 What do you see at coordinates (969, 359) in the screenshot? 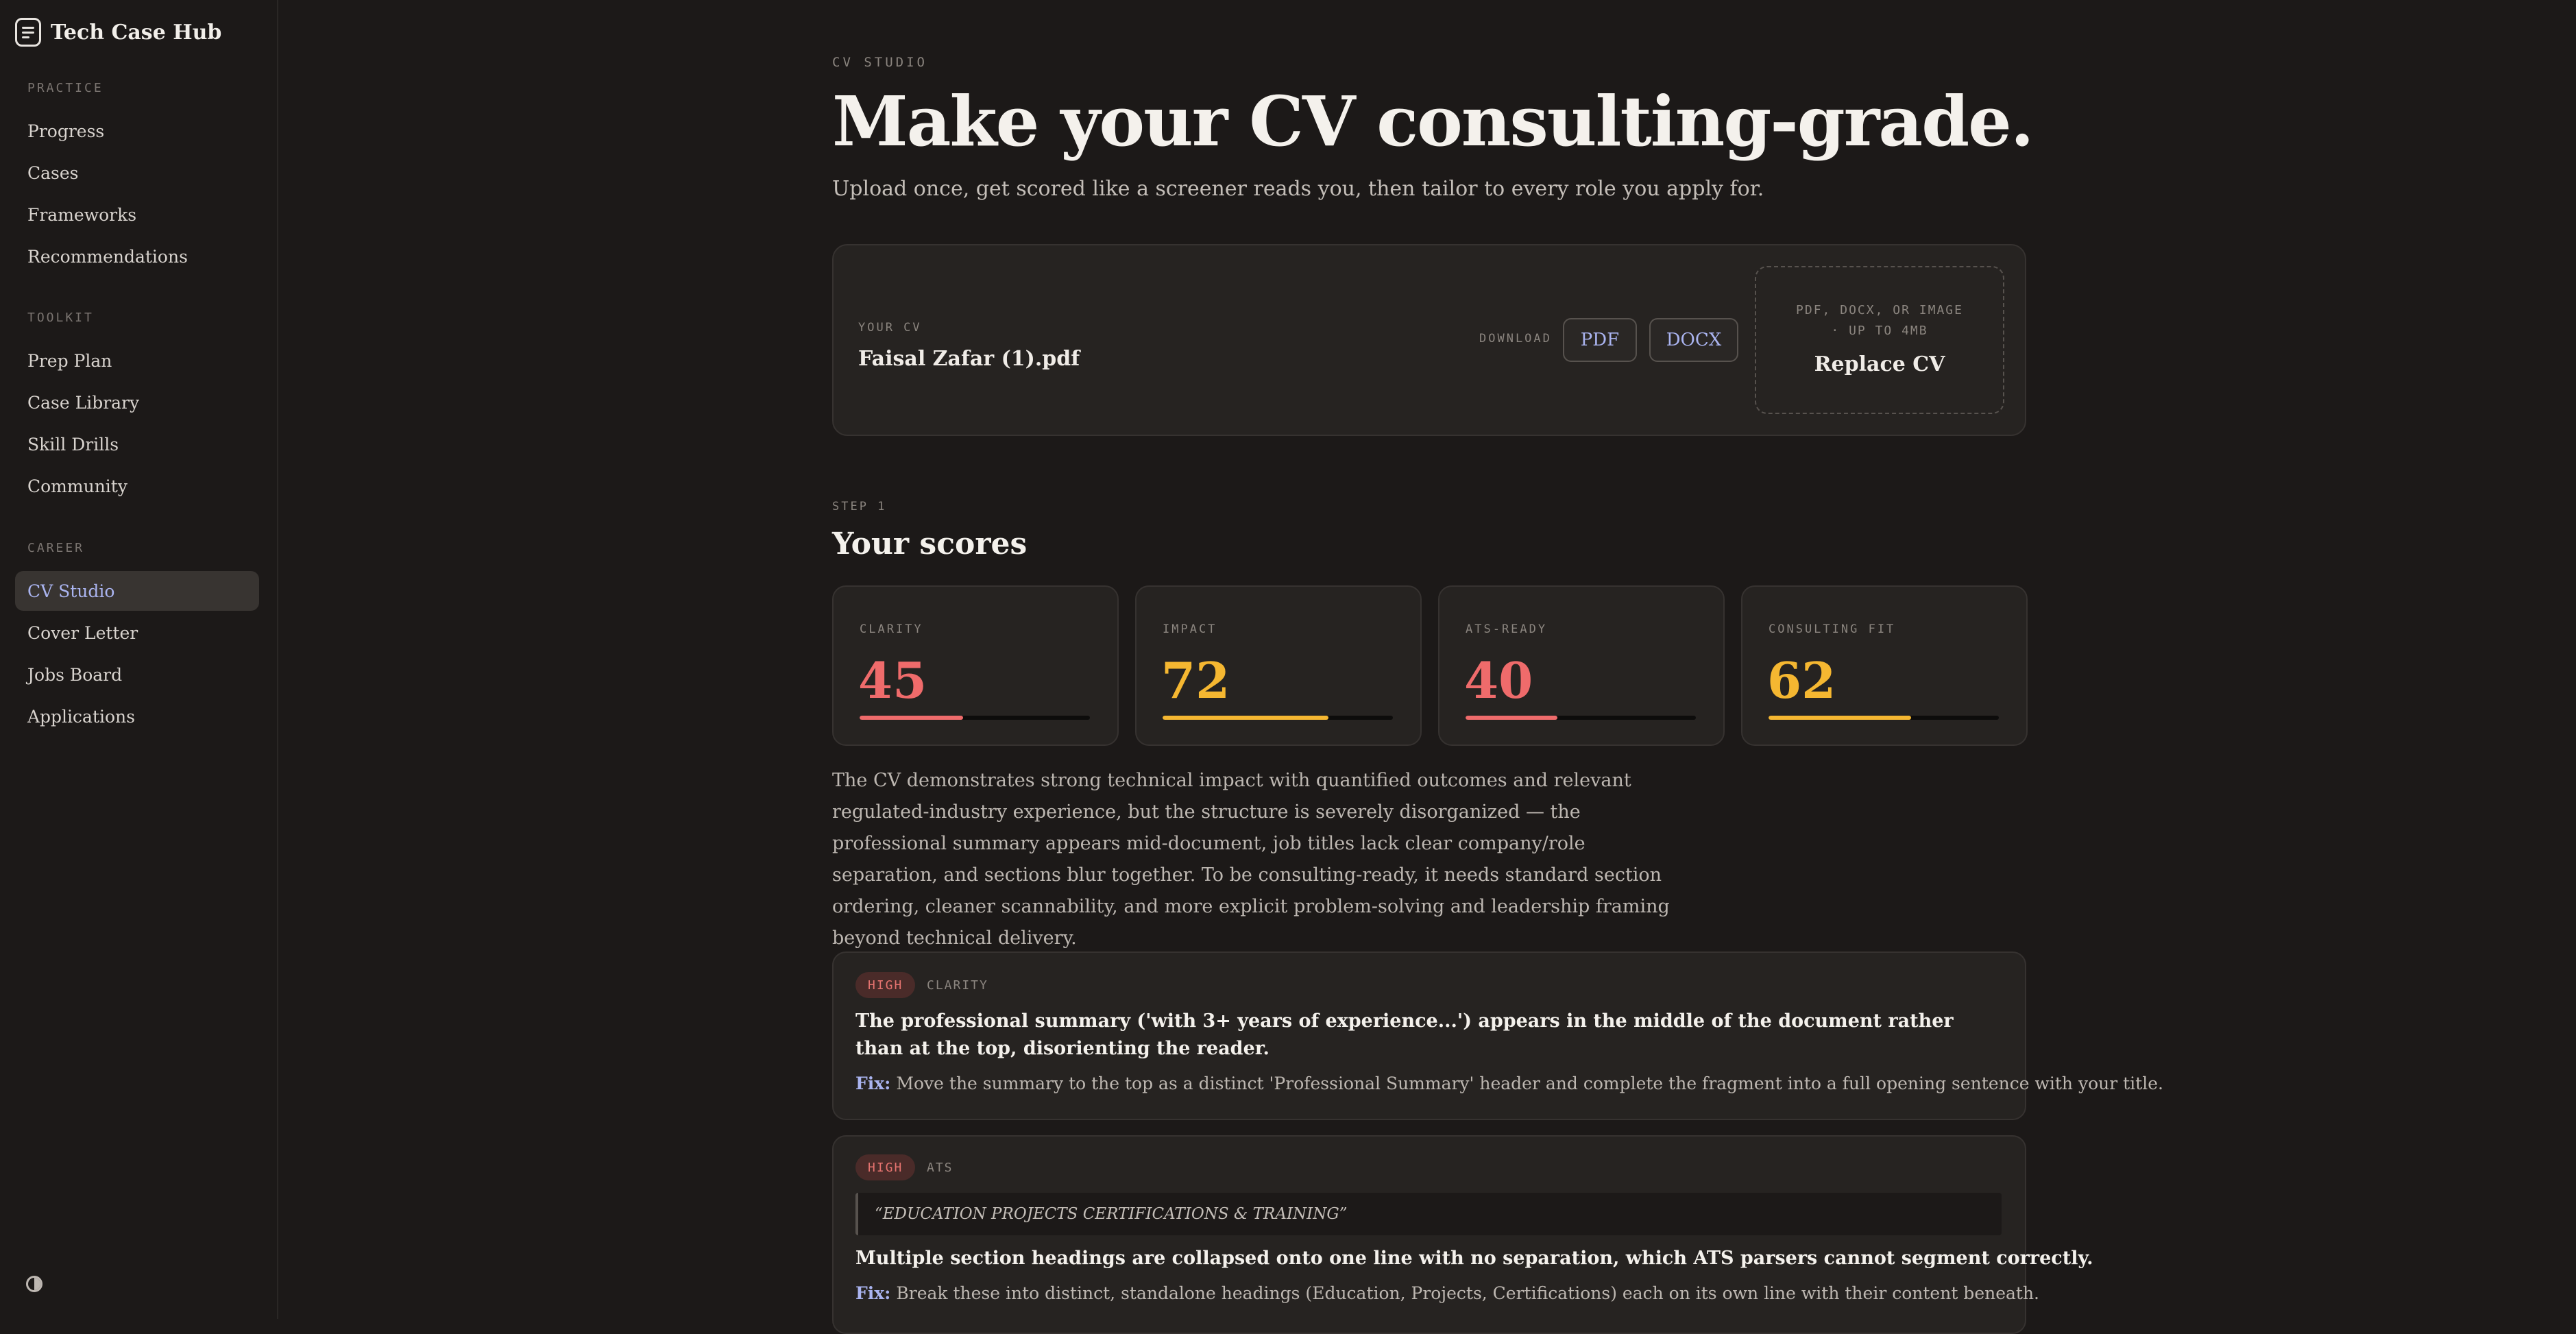
I see `cv-filename: Faisal Zafar (1).pdf` at bounding box center [969, 359].